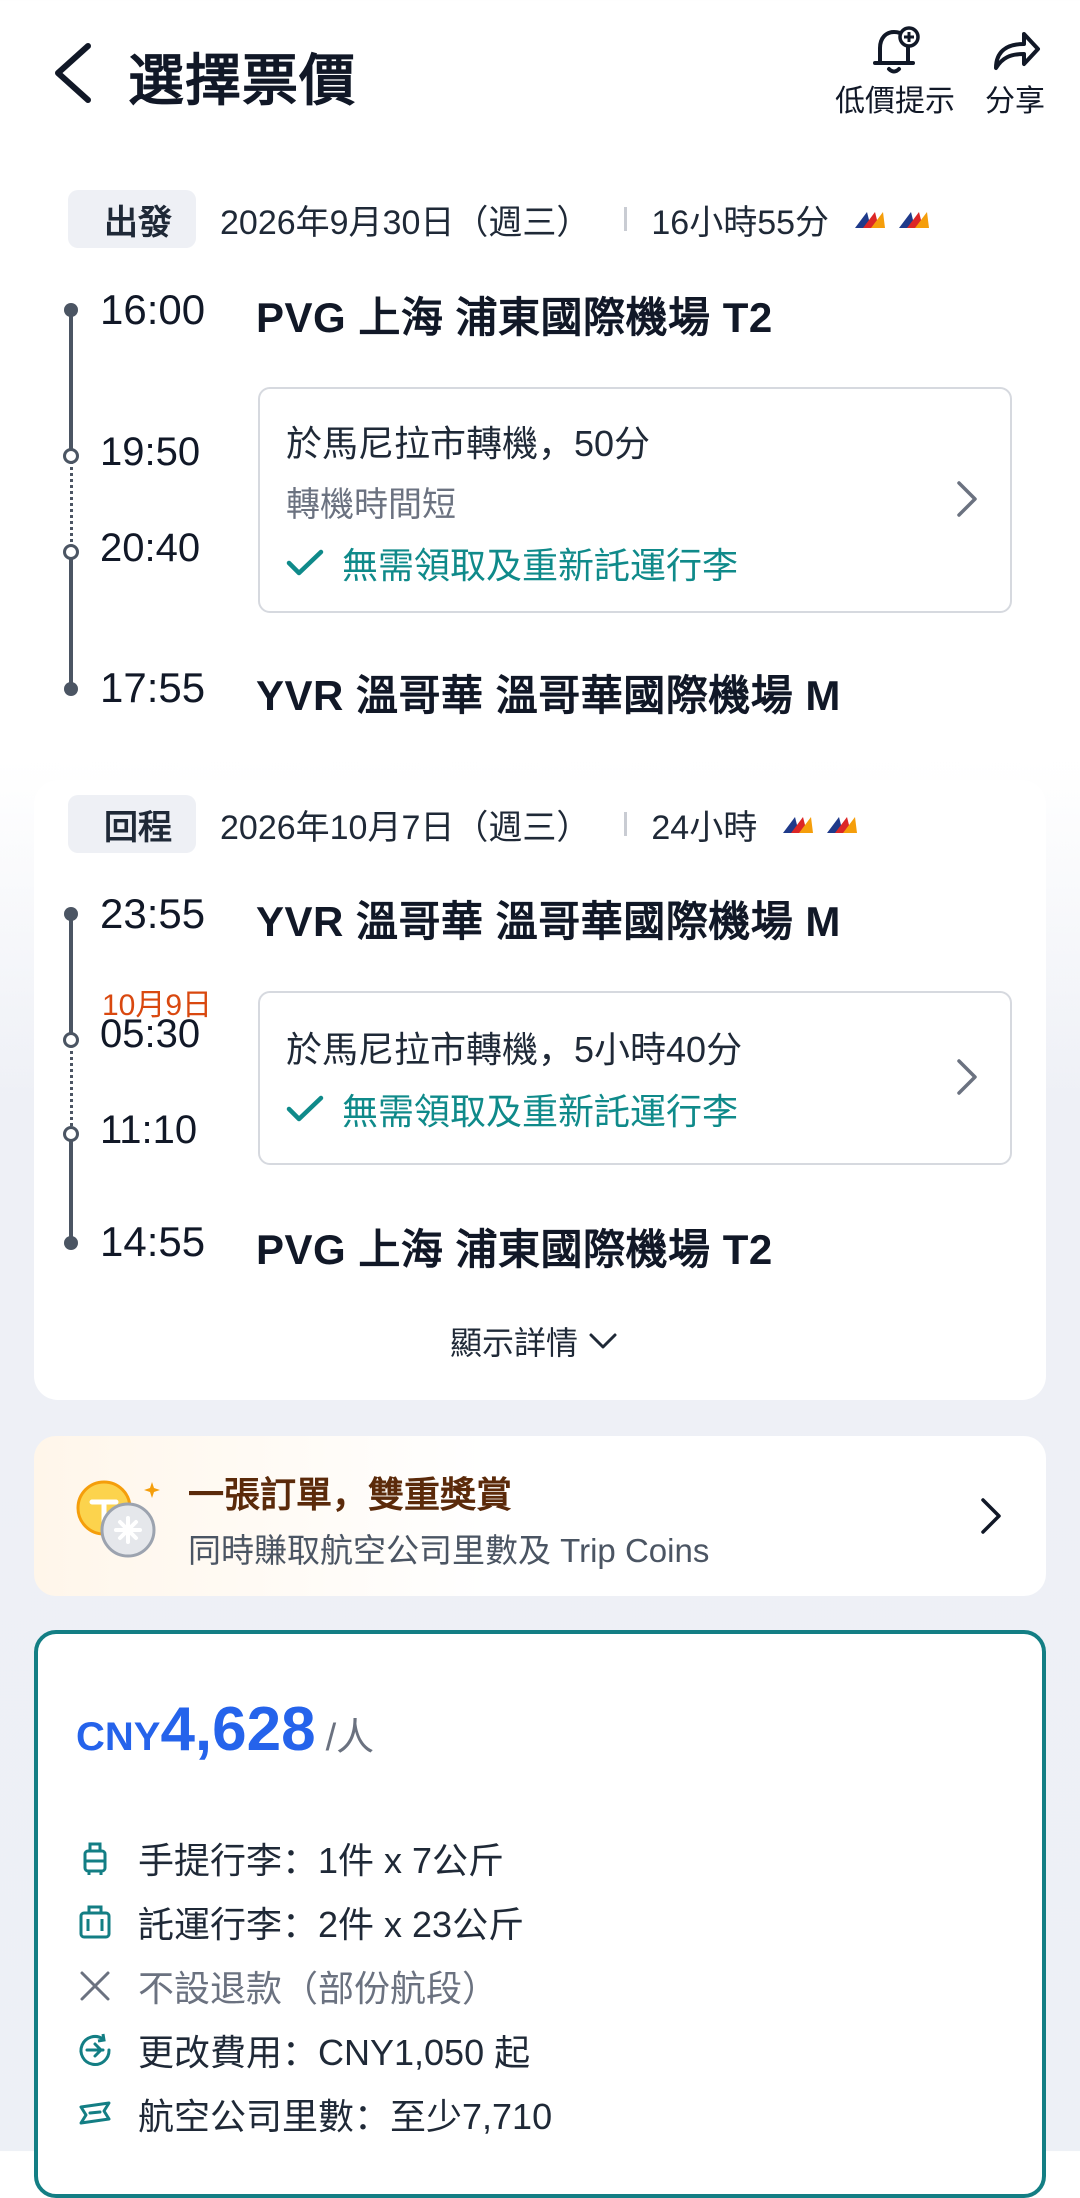 This screenshot has height=2198, width=1080. What do you see at coordinates (350, 1494) in the screenshot?
I see `promo-title: 一張訂單，雙重獎賞` at bounding box center [350, 1494].